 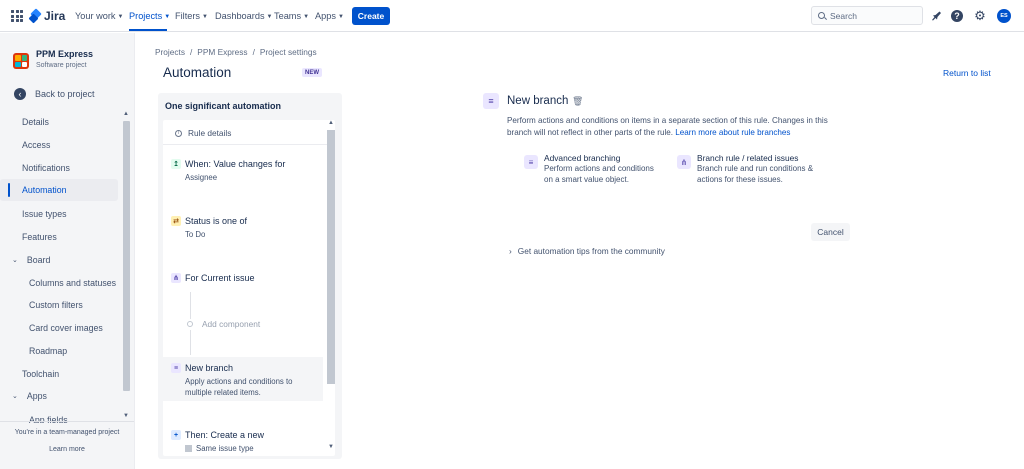 What do you see at coordinates (59, 214) in the screenshot?
I see `sidebar-item-issue-types: Issue types` at bounding box center [59, 214].